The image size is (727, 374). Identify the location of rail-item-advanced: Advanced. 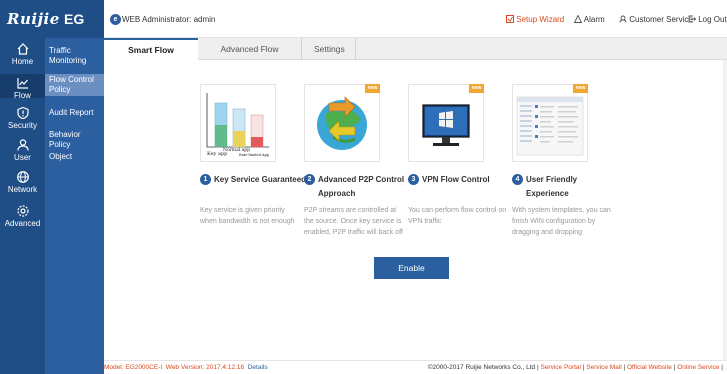
(22, 217).